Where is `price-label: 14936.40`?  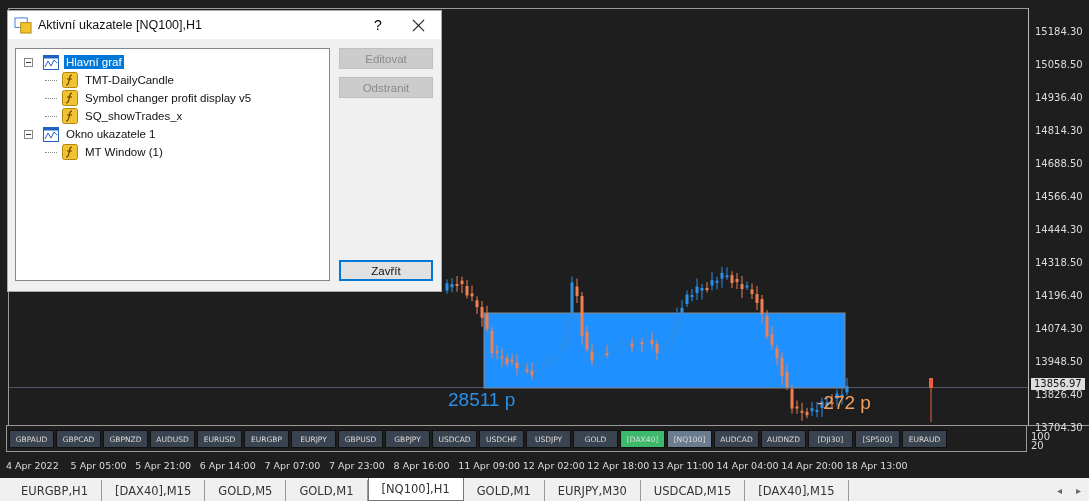 price-label: 14936.40 is located at coordinates (1059, 98).